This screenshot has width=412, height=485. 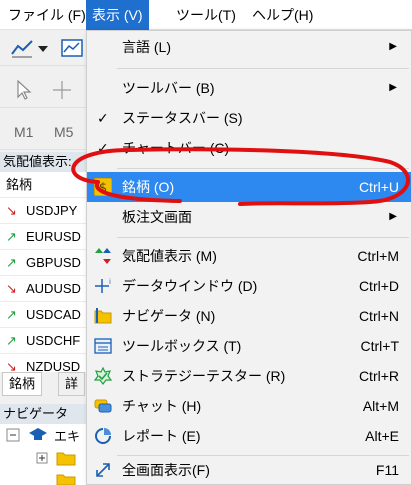 I want to click on navigator-root-label: エキ, so click(x=67, y=435).